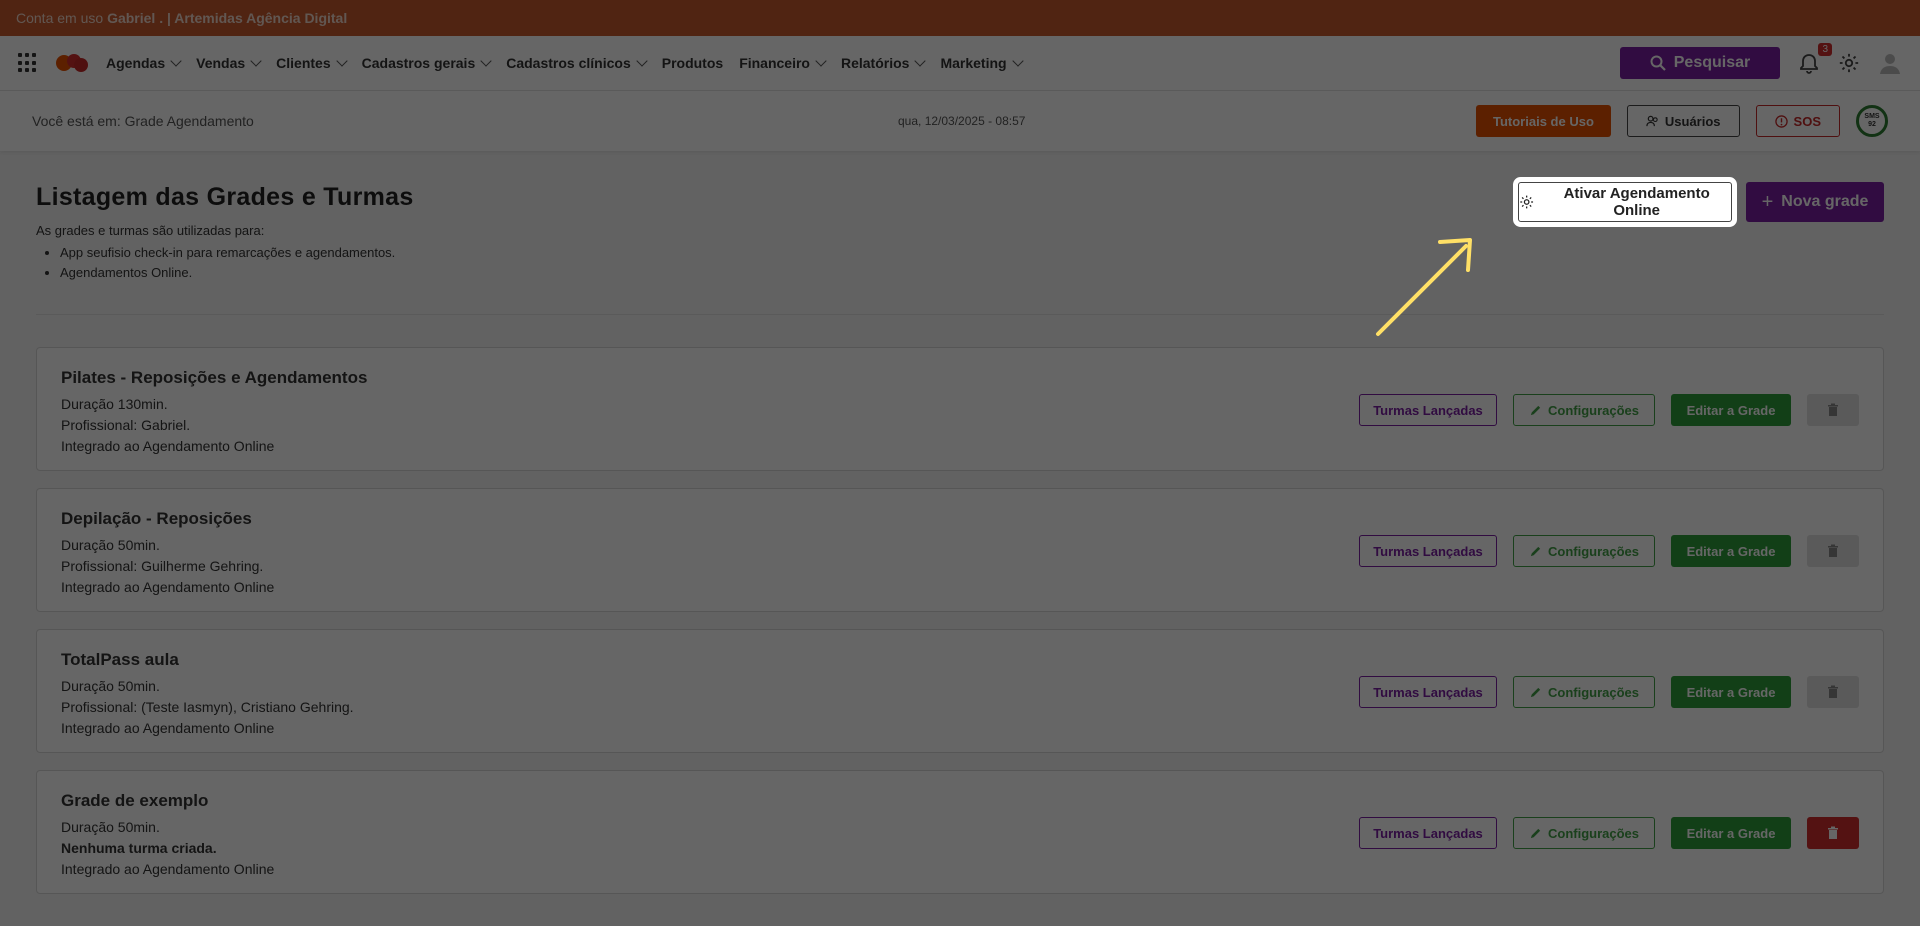  I want to click on users-button-label: Usuários, so click(1692, 121).